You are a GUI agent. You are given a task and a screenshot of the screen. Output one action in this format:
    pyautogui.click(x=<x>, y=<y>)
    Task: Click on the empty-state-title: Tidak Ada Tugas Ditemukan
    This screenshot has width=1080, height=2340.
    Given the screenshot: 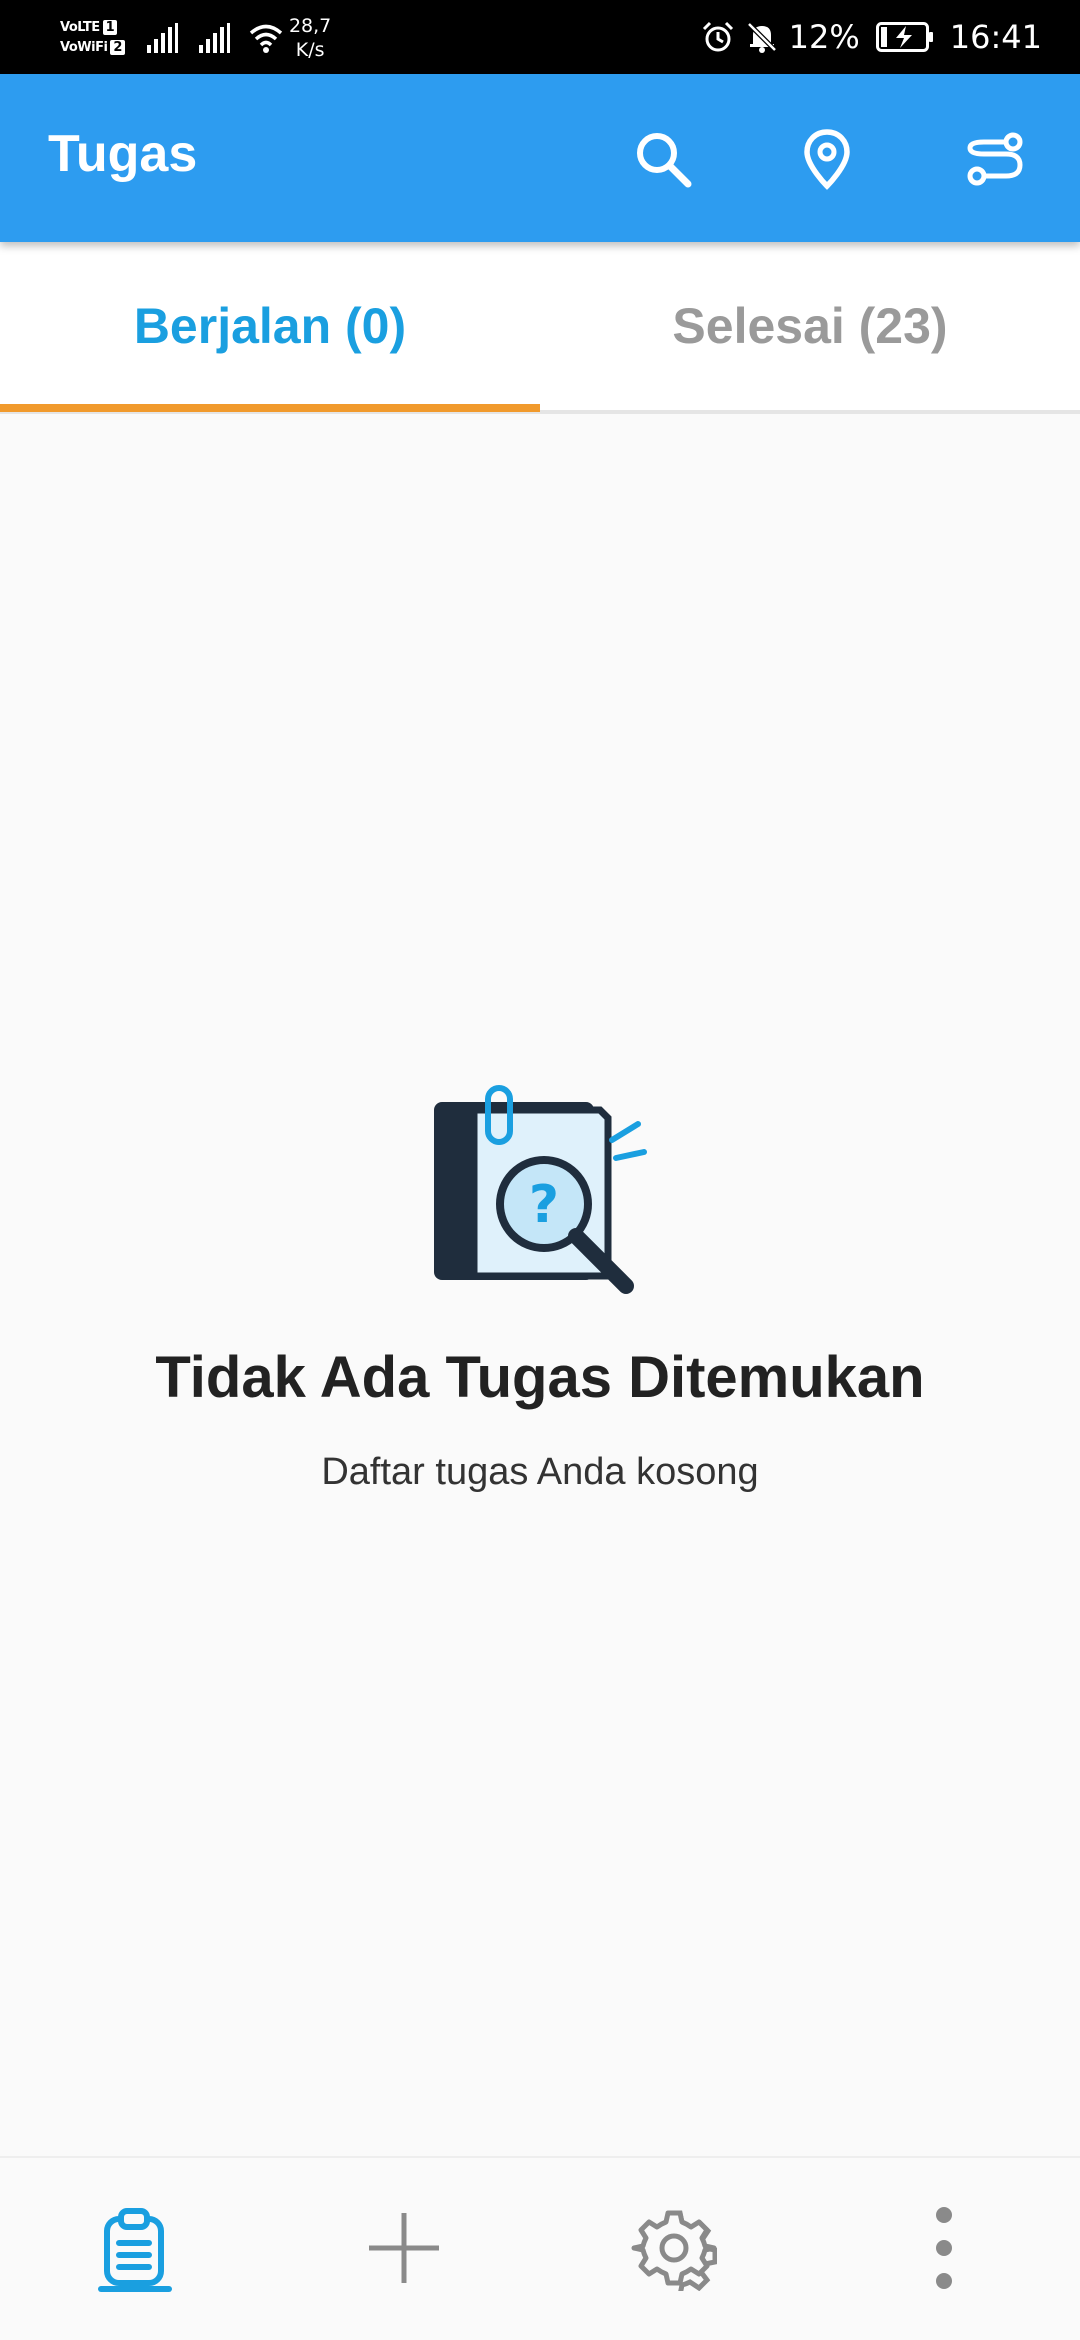 What is the action you would take?
    pyautogui.click(x=540, y=1377)
    